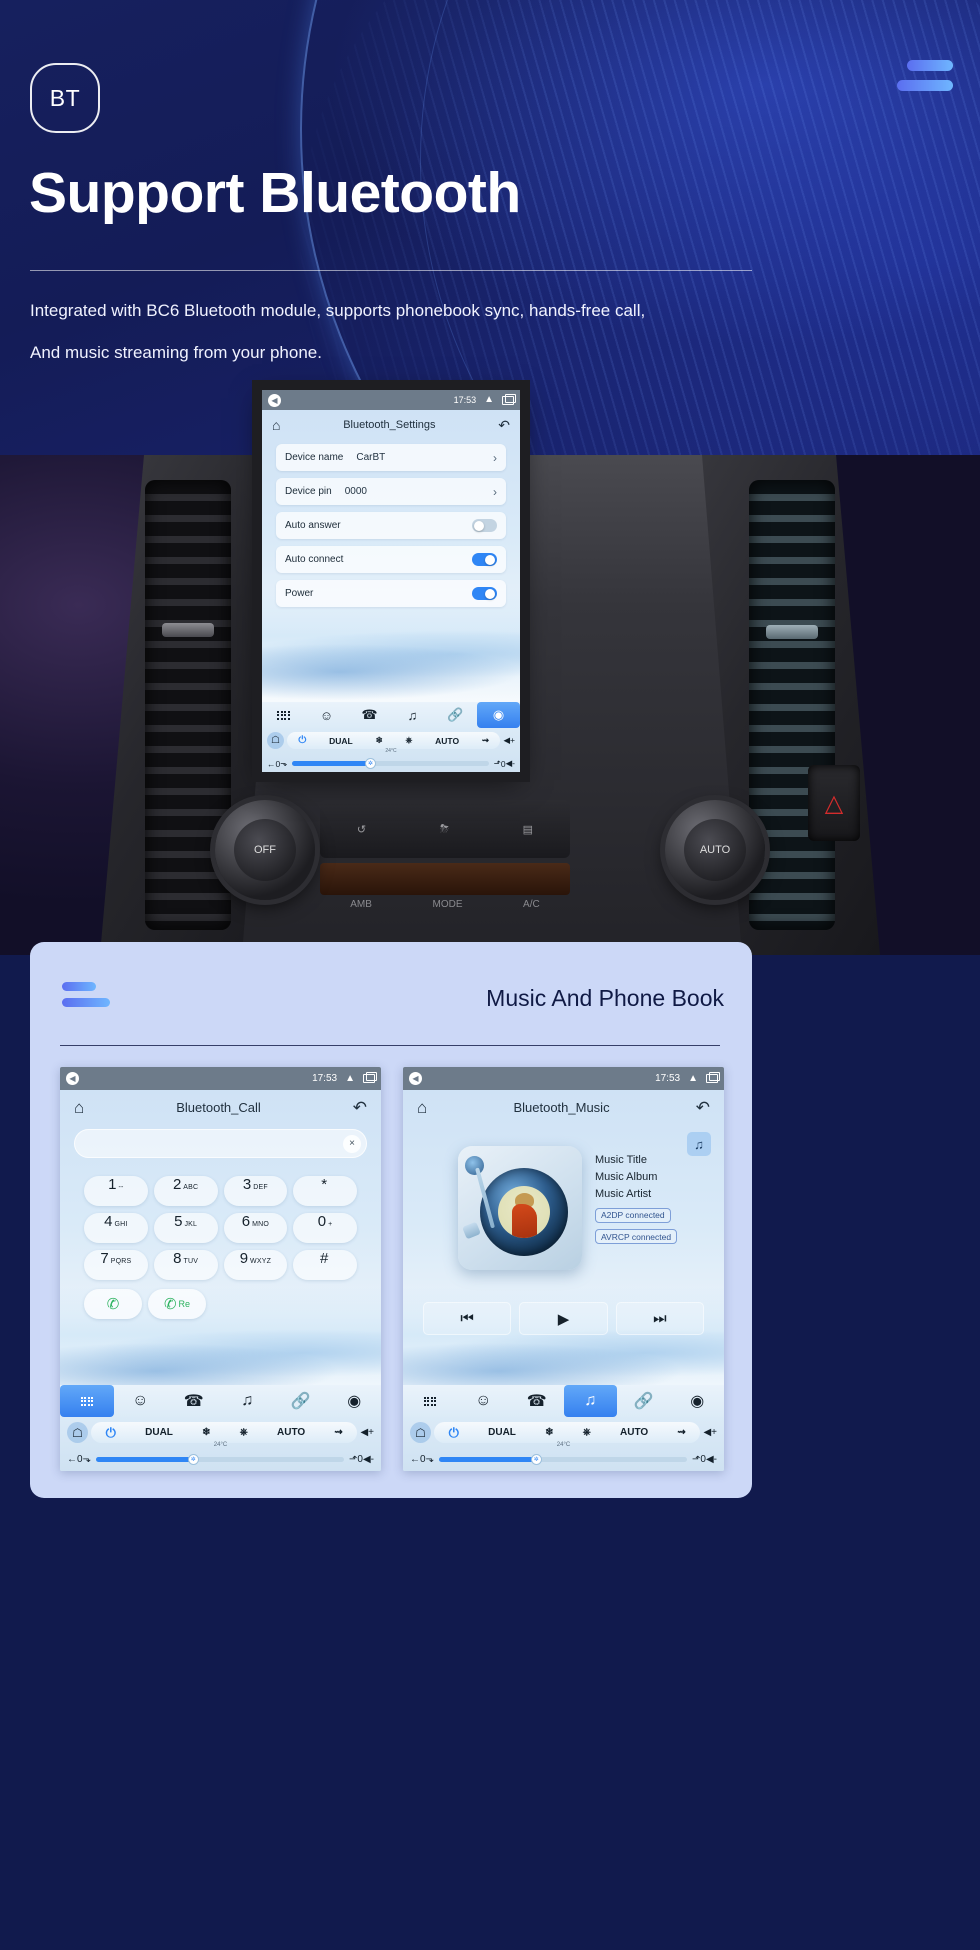  I want to click on auto-answer-toggle, so click(484, 525).